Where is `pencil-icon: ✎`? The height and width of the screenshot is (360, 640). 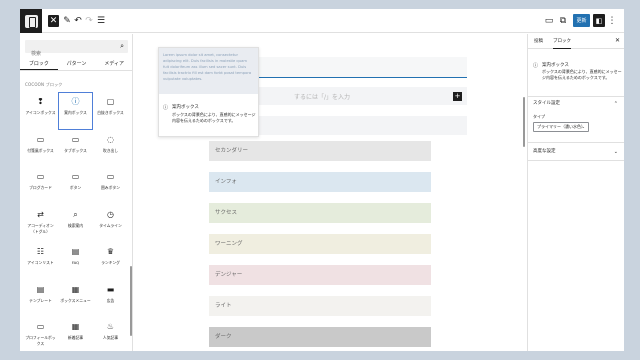
pencil-icon: ✎ is located at coordinates (67, 21).